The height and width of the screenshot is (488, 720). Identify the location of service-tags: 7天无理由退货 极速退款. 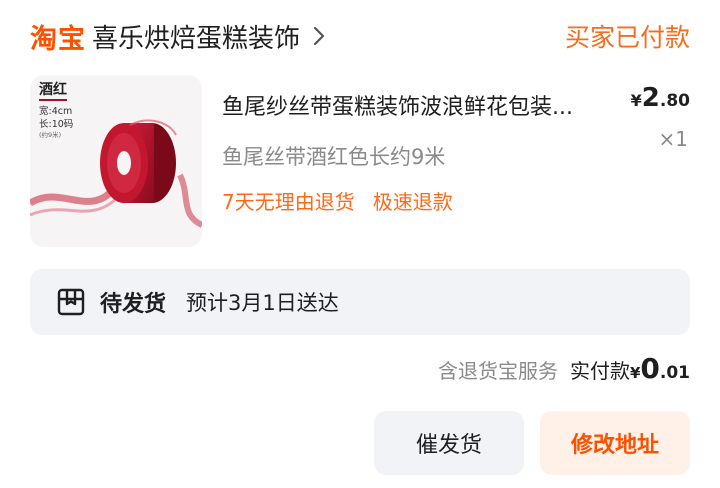
(337, 200).